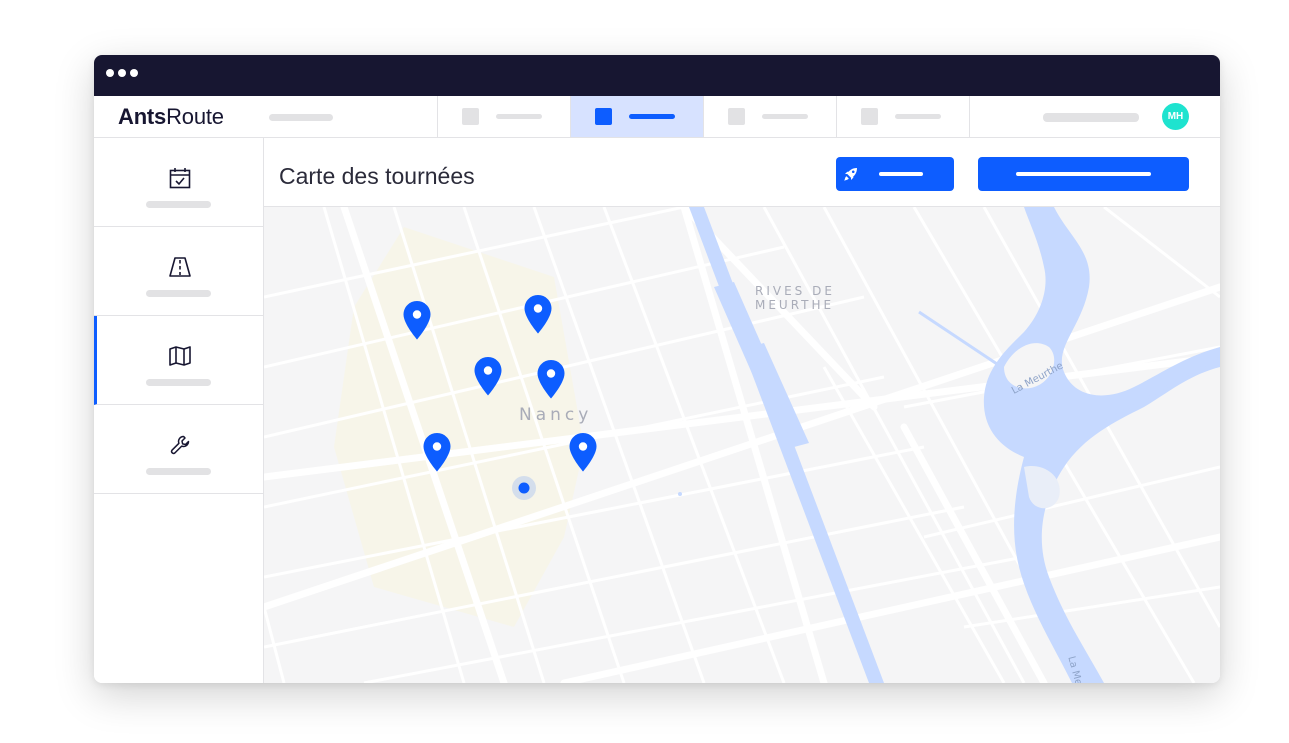  Describe the element at coordinates (657, 75) in the screenshot. I see `window-titlebar` at that location.